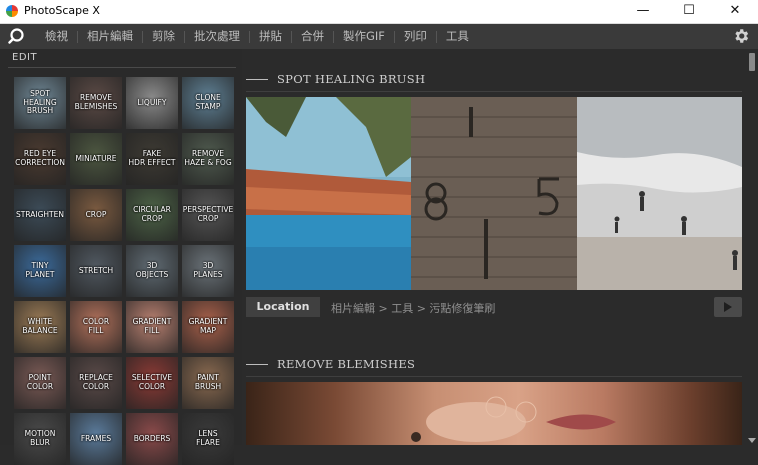 The height and width of the screenshot is (465, 758). I want to click on tool-tile: MINIATURE, so click(96, 159).